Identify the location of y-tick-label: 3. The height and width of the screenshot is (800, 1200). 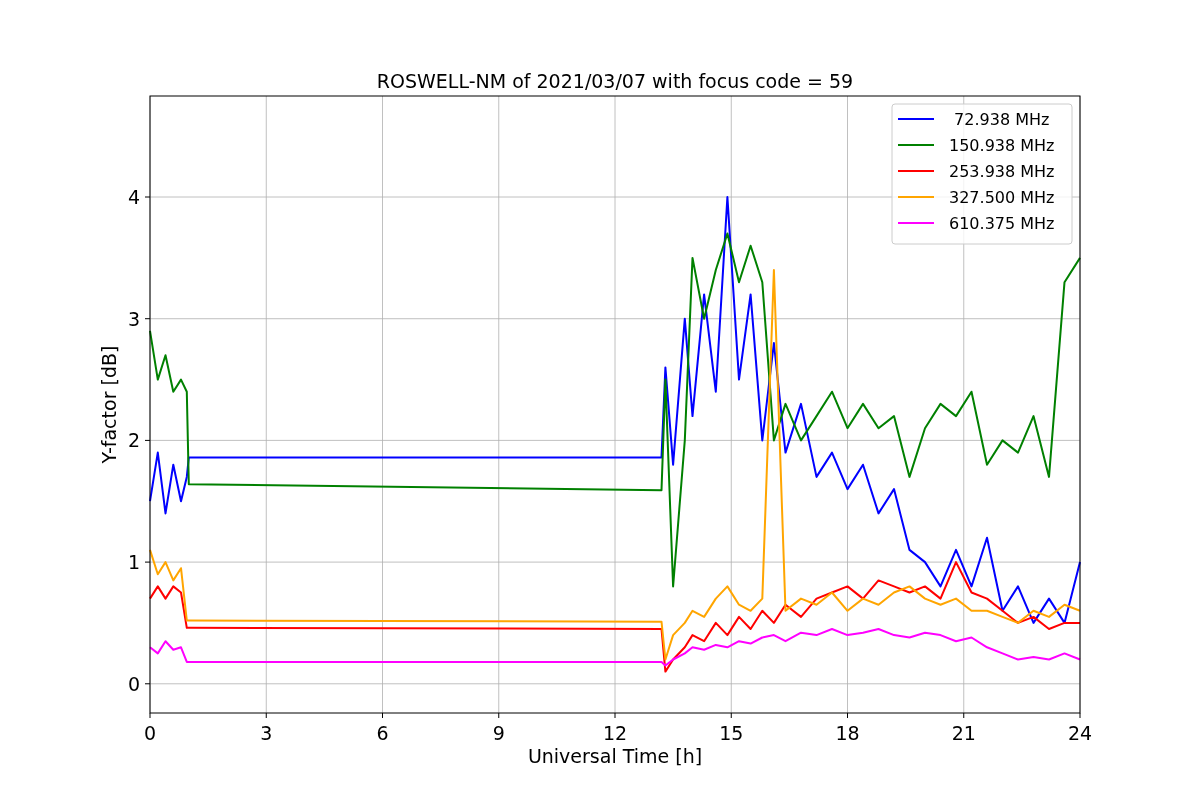
(133, 318).